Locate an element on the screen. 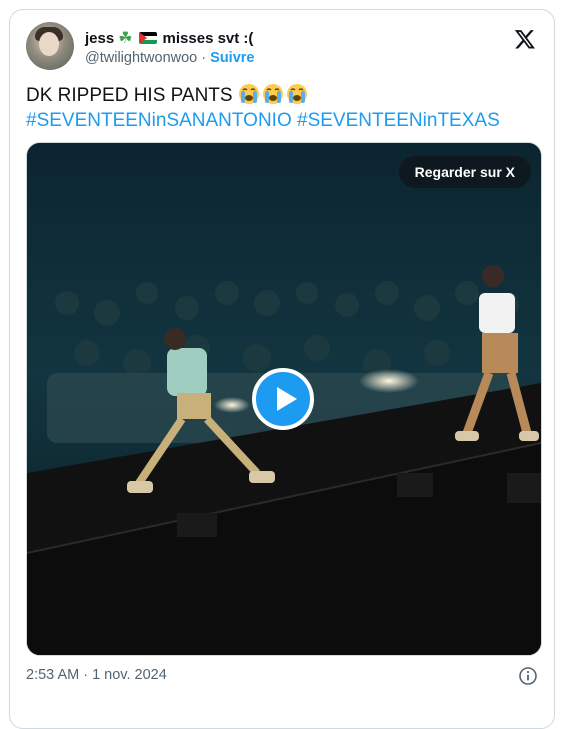 The width and height of the screenshot is (565, 729). author-name-row: jess ☘ misses svt :( is located at coordinates (169, 38).